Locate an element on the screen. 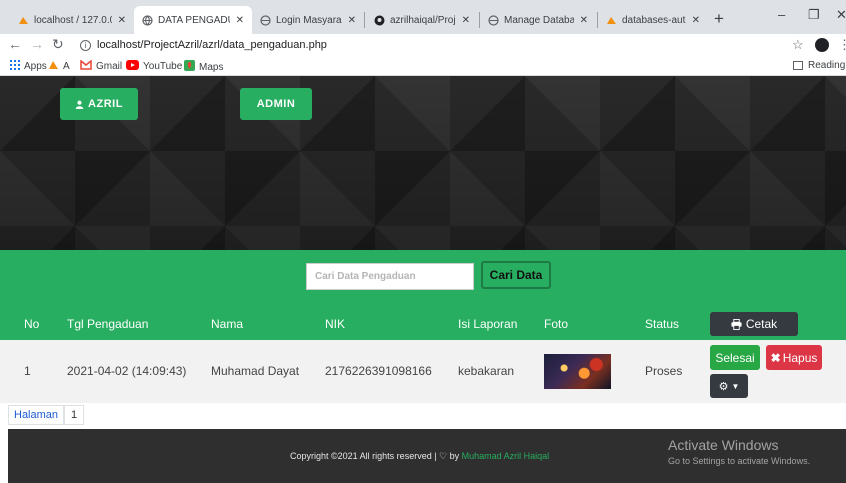  bookmark-label: Apps is located at coordinates (35, 66).